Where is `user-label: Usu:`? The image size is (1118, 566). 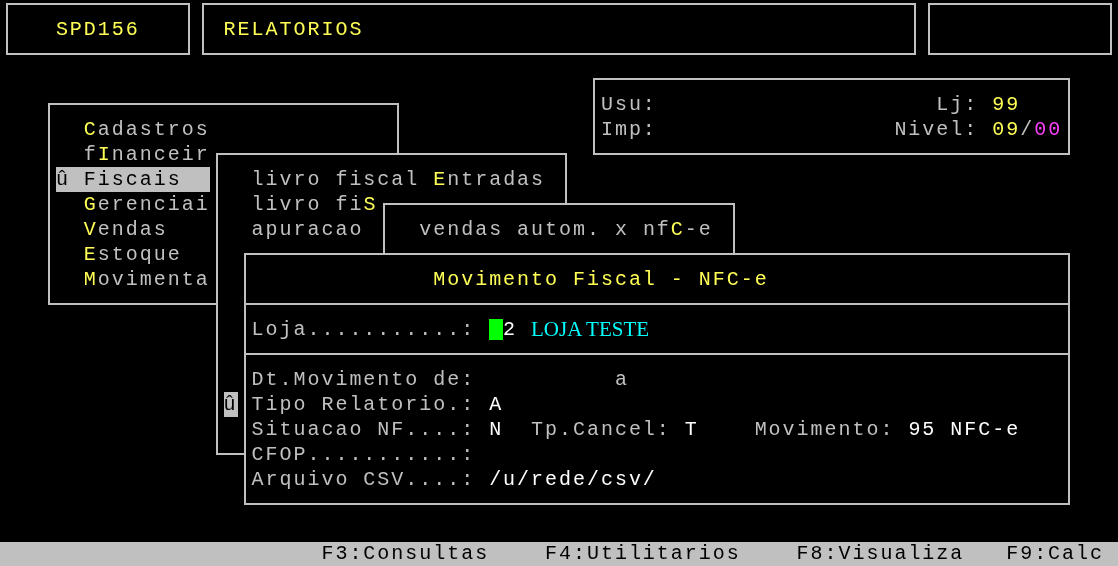
user-label: Usu: is located at coordinates (628, 104).